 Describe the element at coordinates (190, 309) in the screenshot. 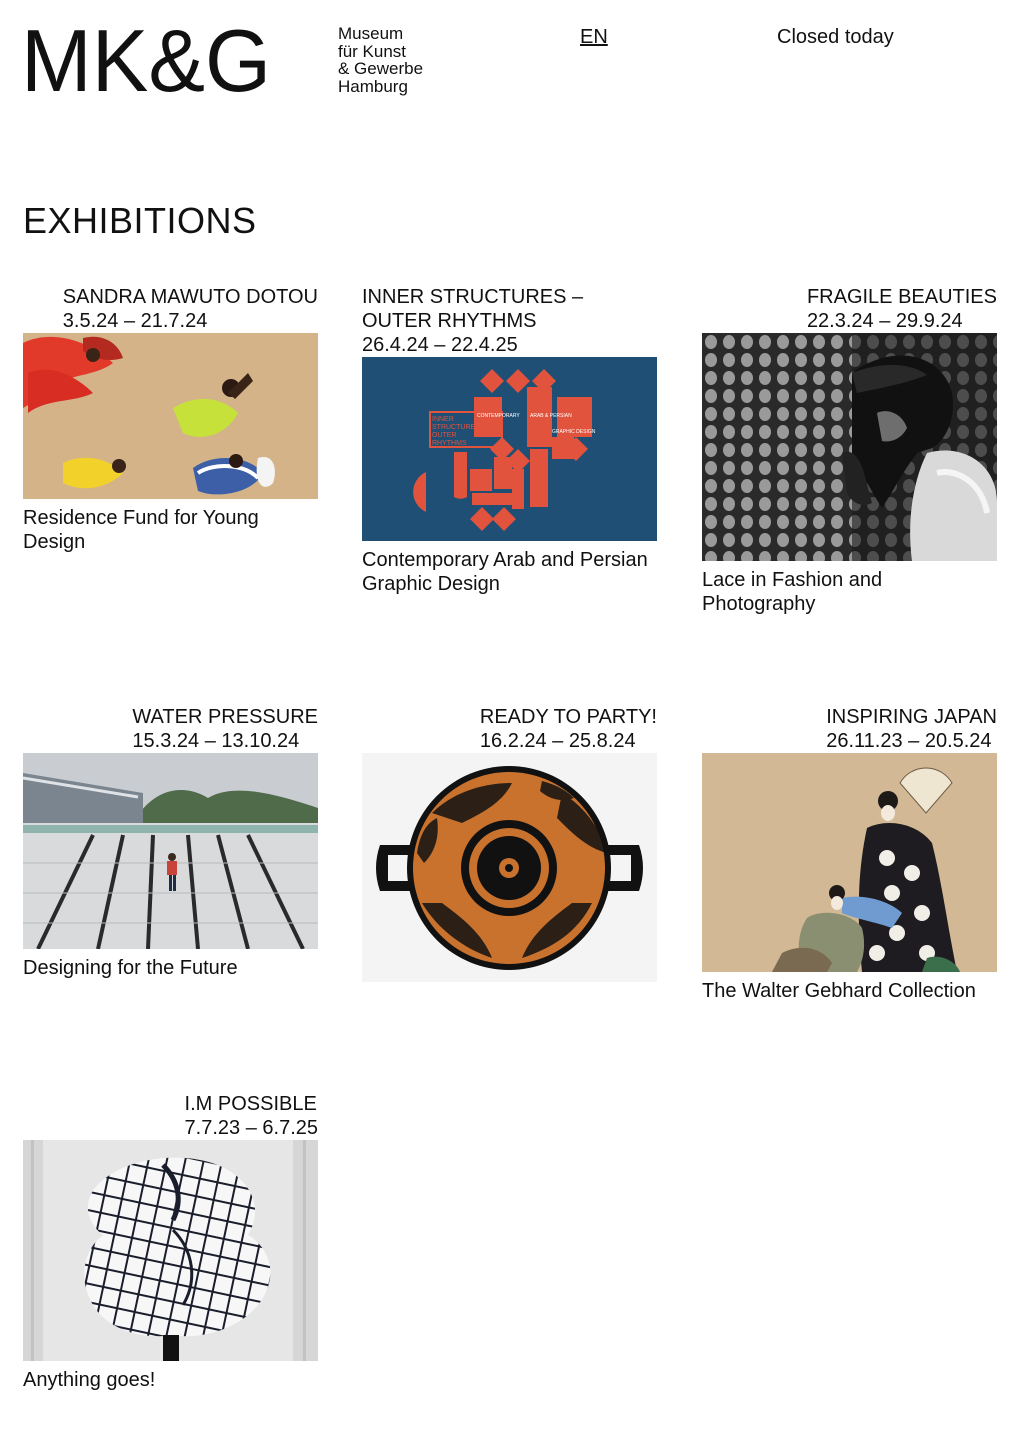

I see `exhibition-heading: SANDRA MAWUTO DOTOU 3.5.24 – 21.7.24` at that location.